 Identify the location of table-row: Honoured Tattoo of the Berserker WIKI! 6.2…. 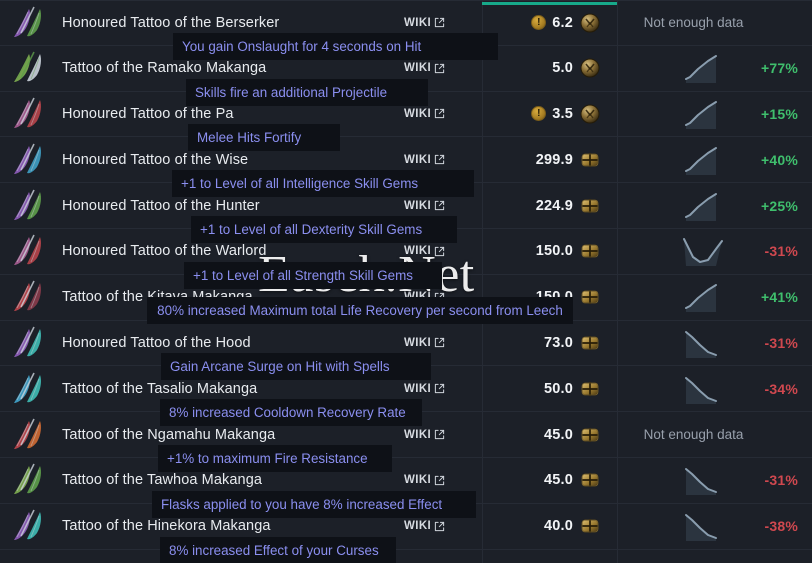
(406, 23).